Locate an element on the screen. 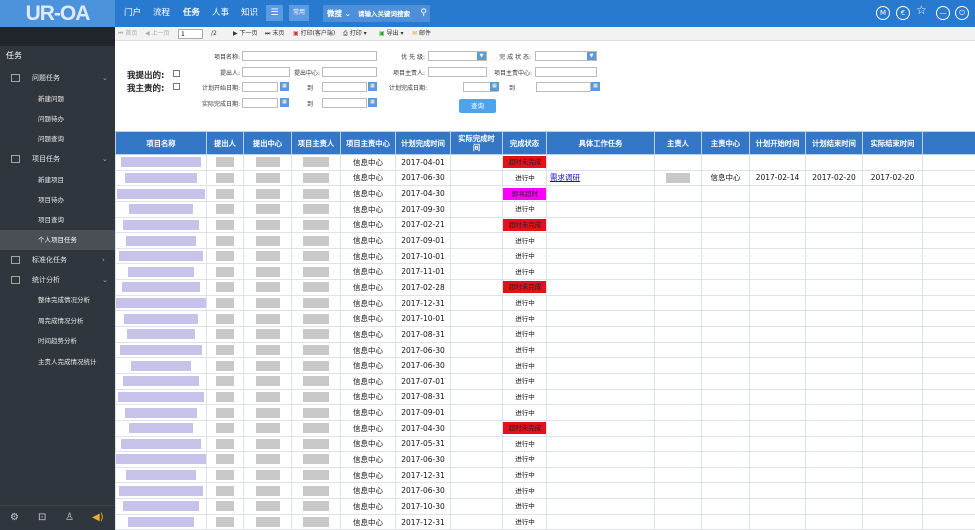 The image size is (975, 530). col-header: 主责人 is located at coordinates (678, 143).